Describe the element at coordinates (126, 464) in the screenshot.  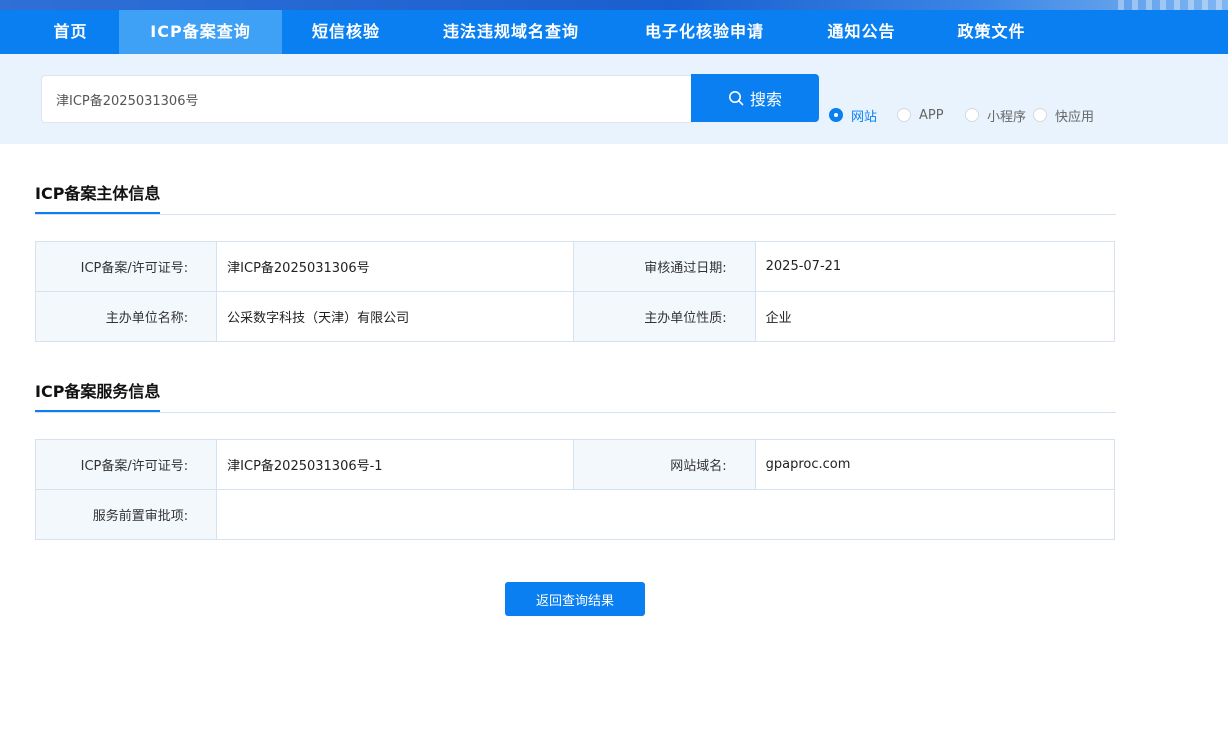
I see `label-service-license-number: ICP备案/许可证号:` at that location.